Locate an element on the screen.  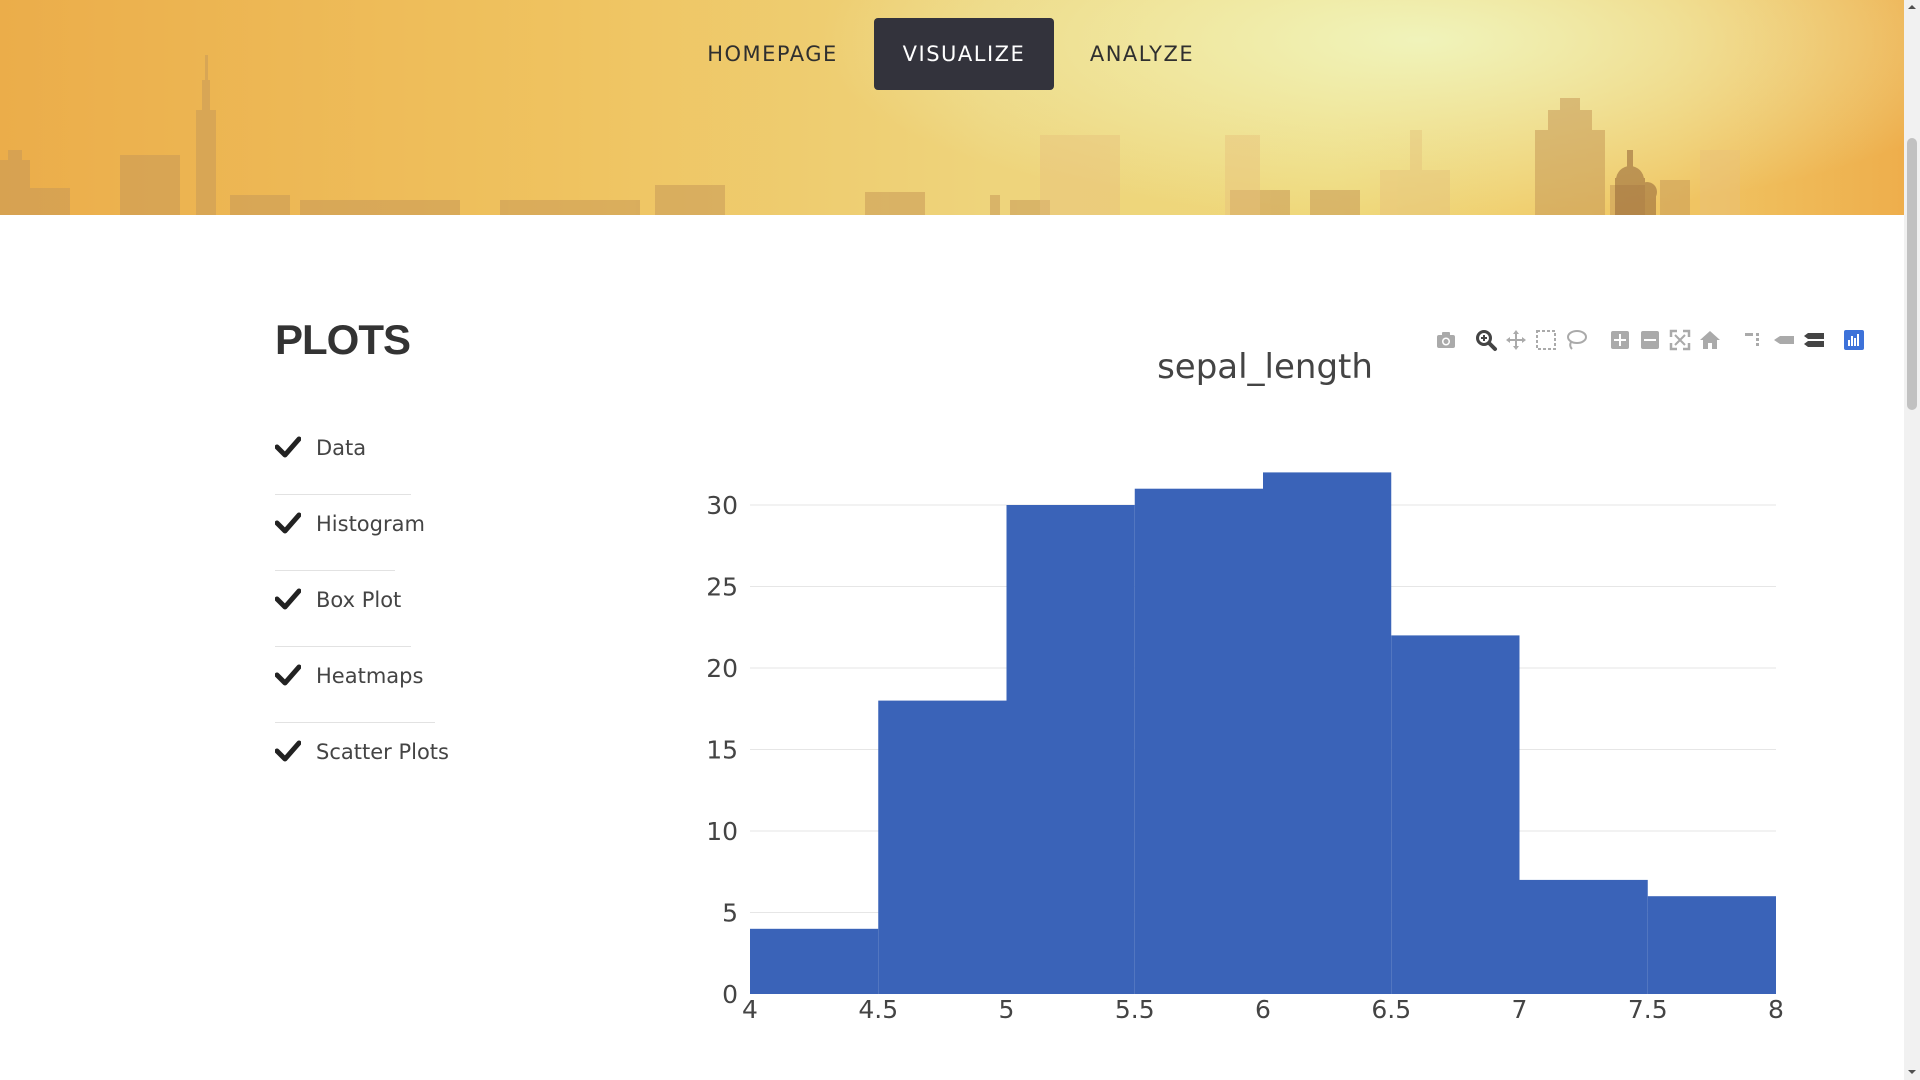
nav-analyze: ANALYZE is located at coordinates (1142, 54).